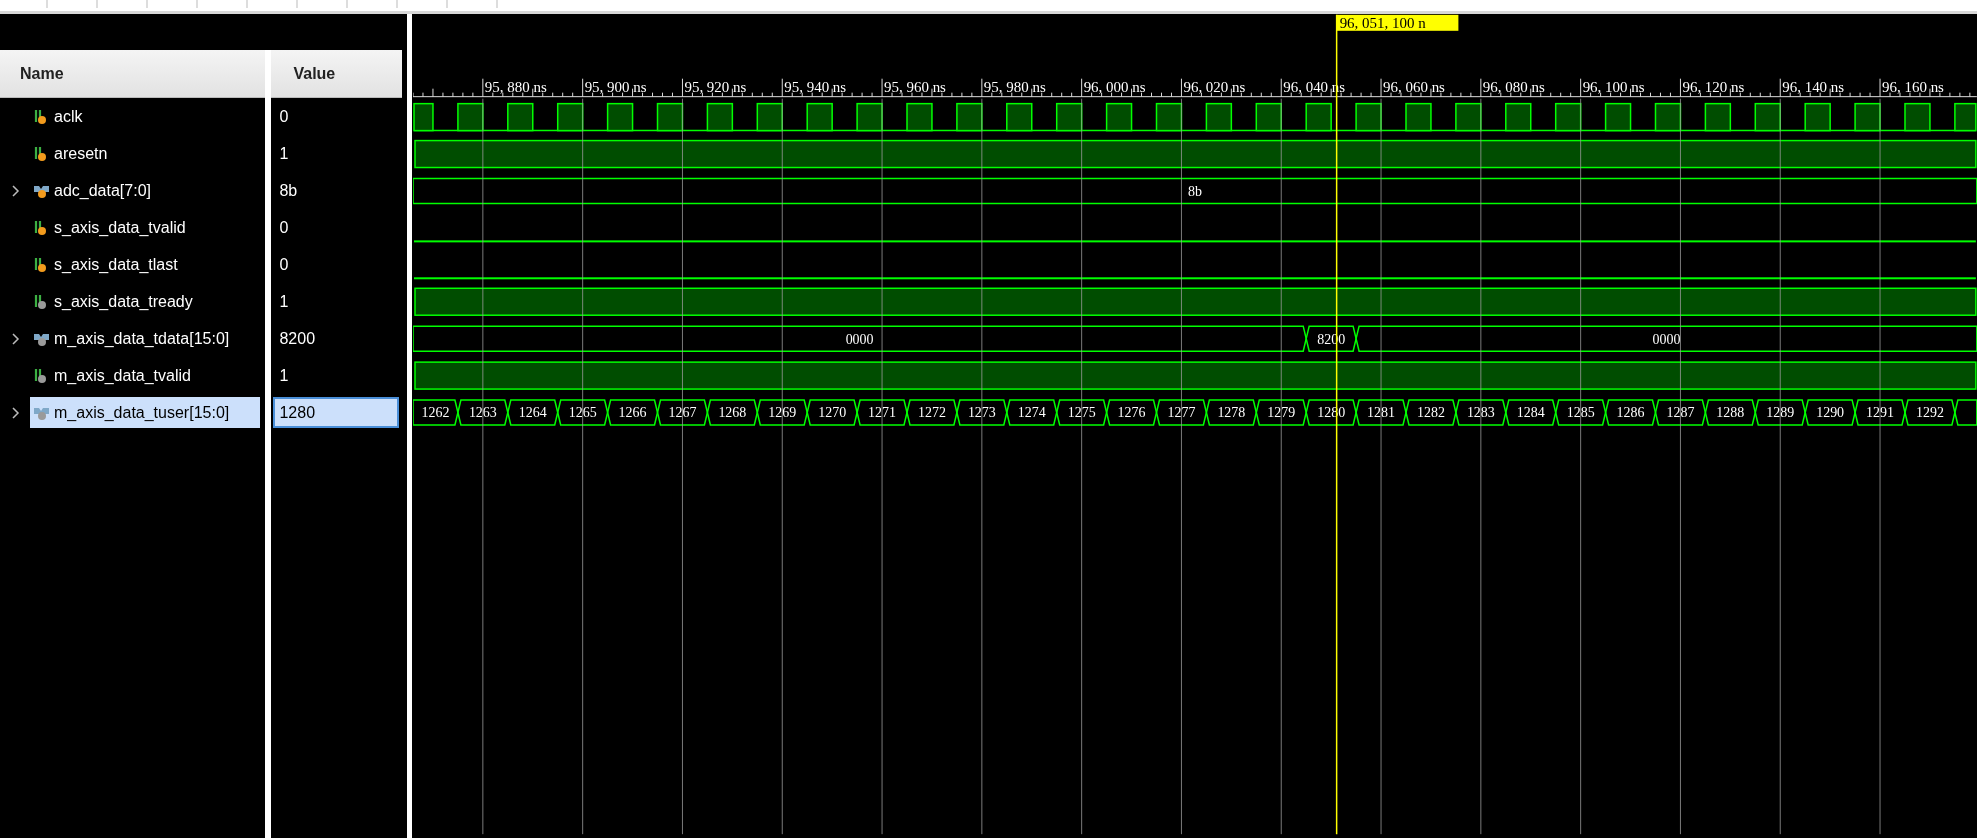 The width and height of the screenshot is (1977, 838). I want to click on bus-value: 1263, so click(483, 413).